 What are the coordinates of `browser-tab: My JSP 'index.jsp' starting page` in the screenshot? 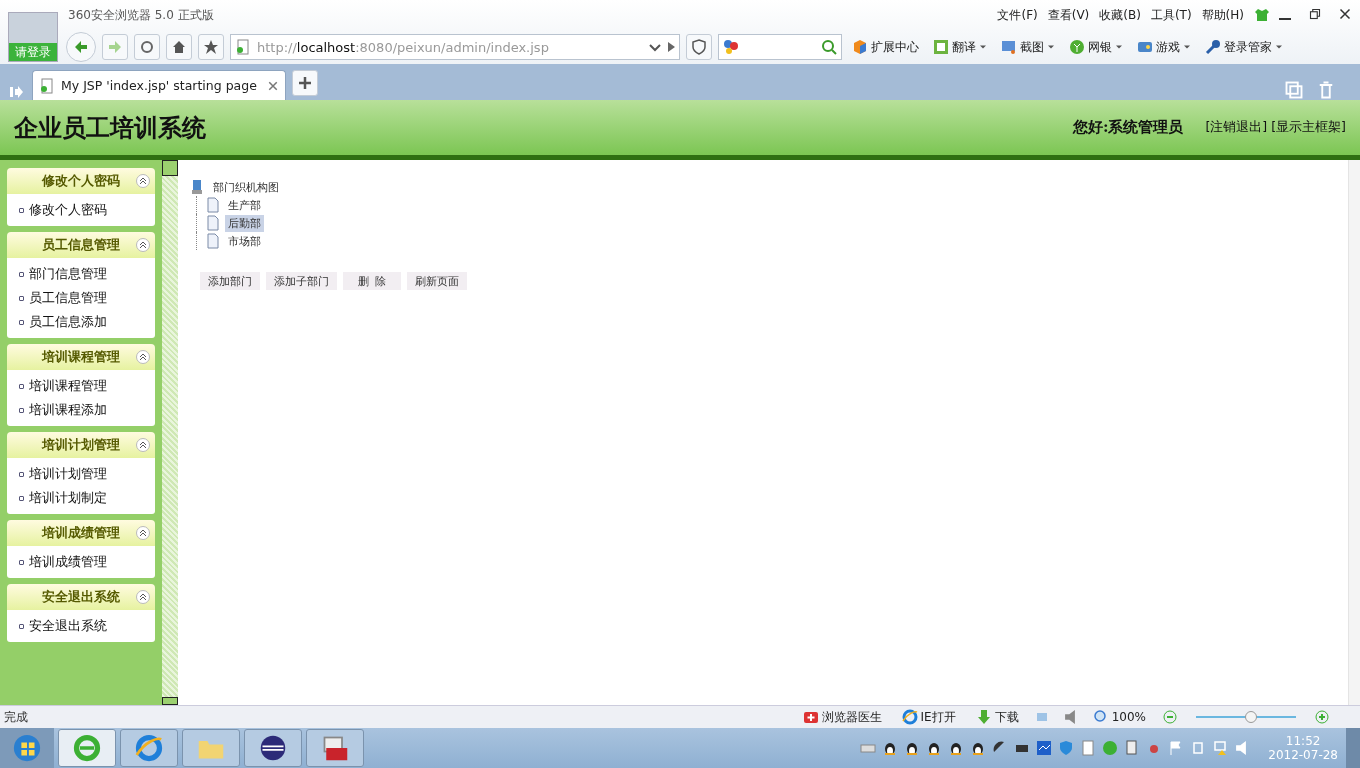 It's located at (159, 85).